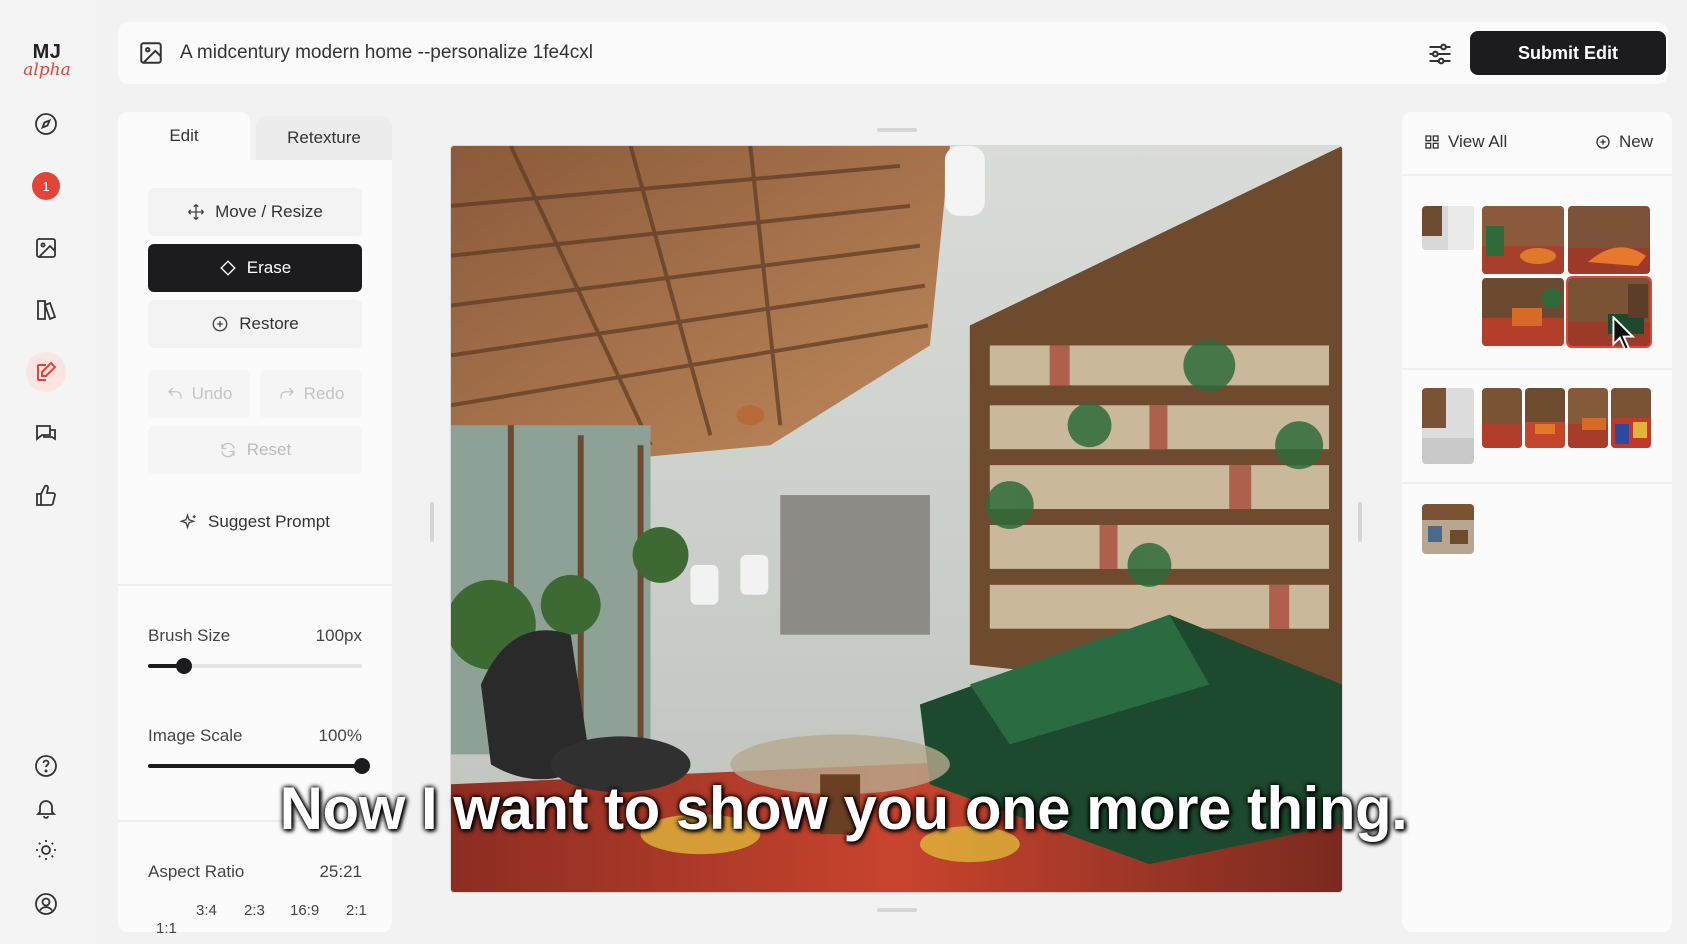  Describe the element at coordinates (184, 136) in the screenshot. I see `tab-edit: Edit` at that location.